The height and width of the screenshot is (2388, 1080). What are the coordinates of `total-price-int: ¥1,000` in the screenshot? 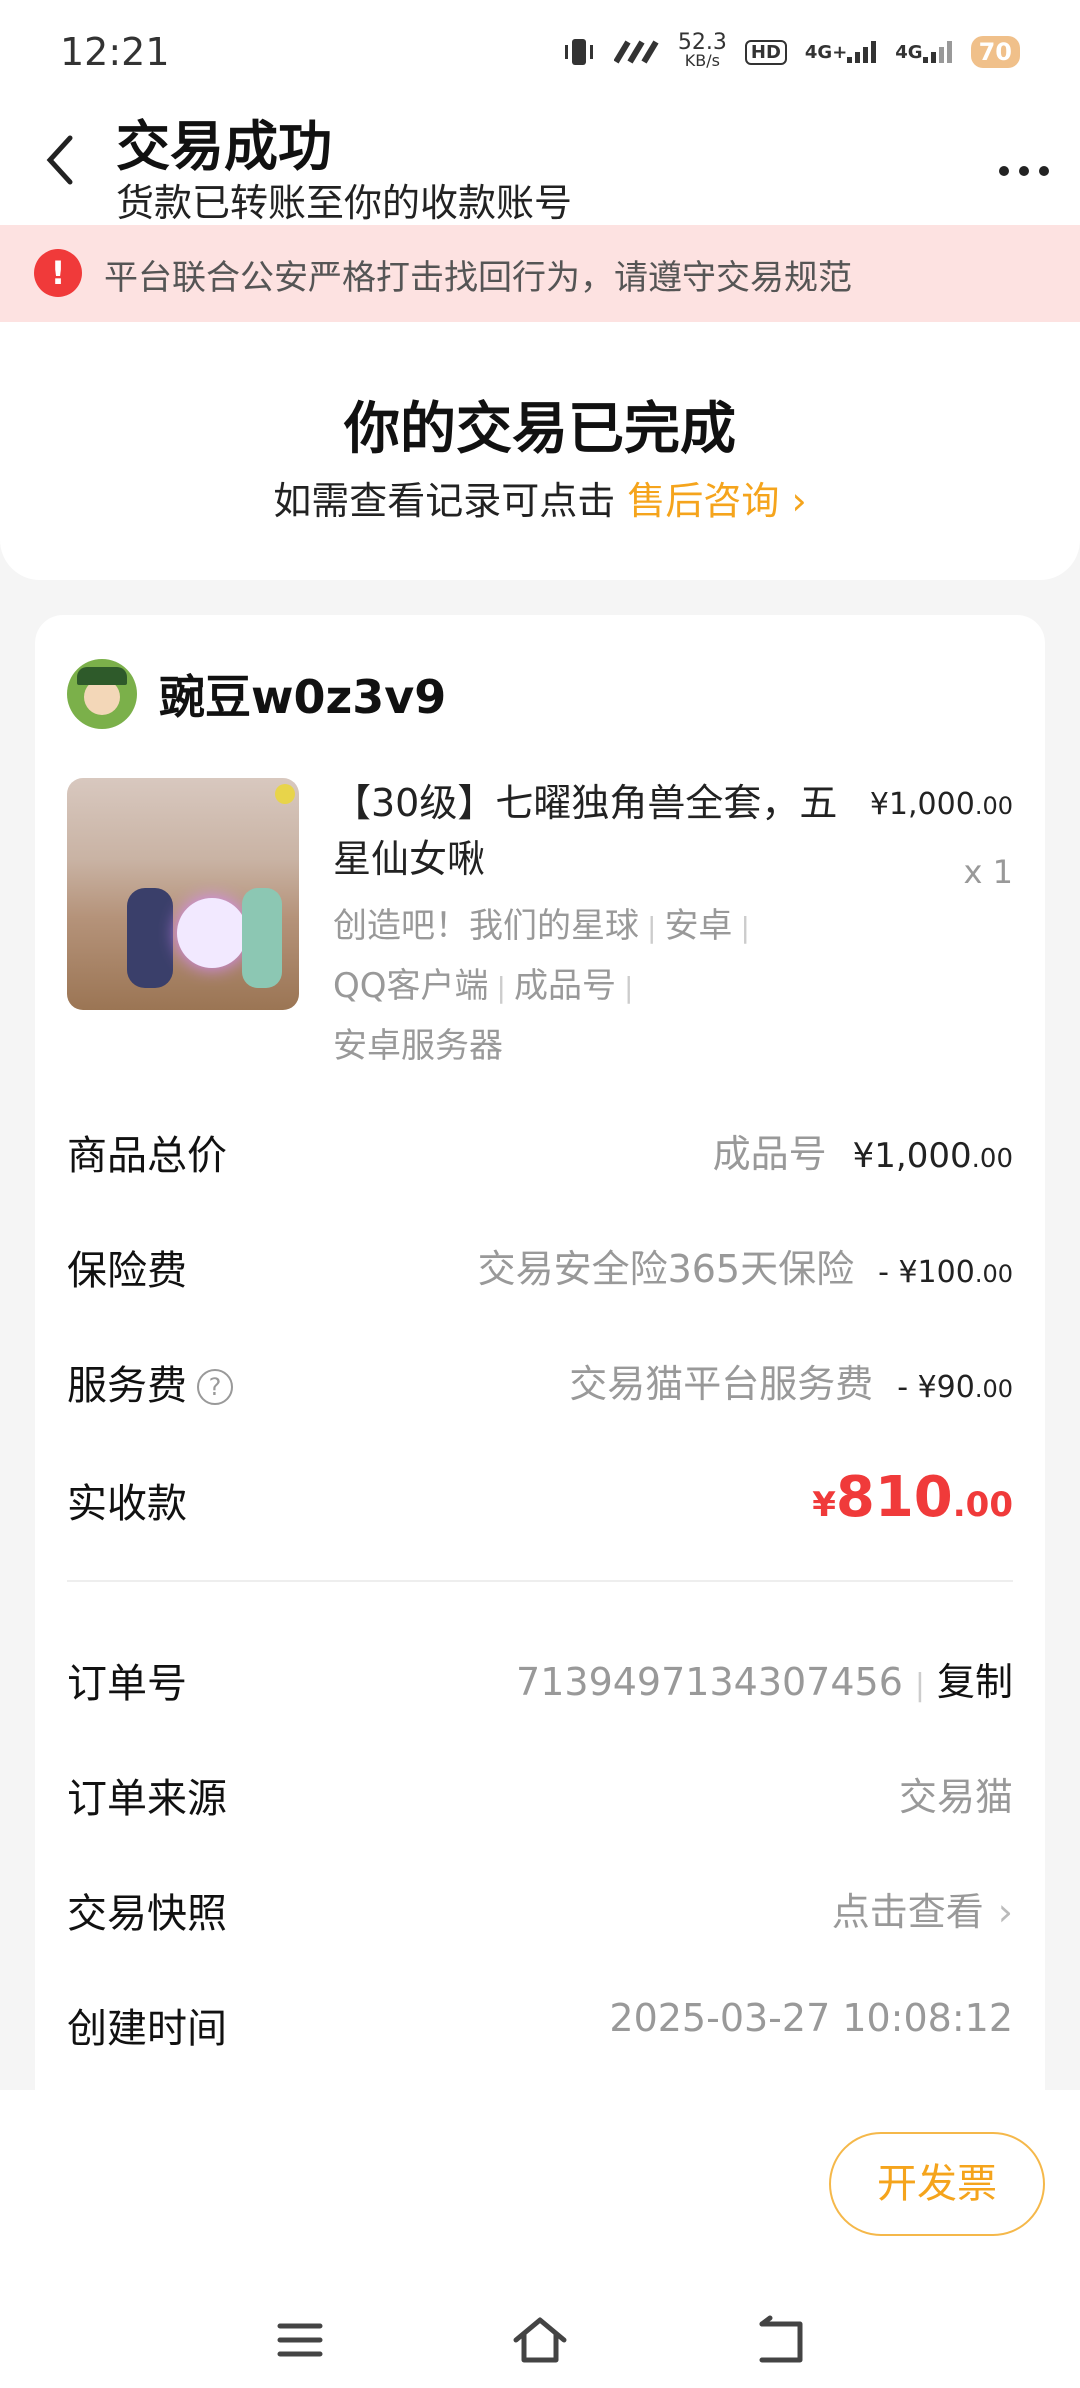 It's located at (912, 1156).